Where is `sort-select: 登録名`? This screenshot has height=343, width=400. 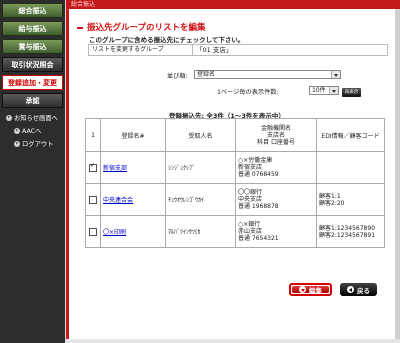
sort-select: 登録名 is located at coordinates (267, 74).